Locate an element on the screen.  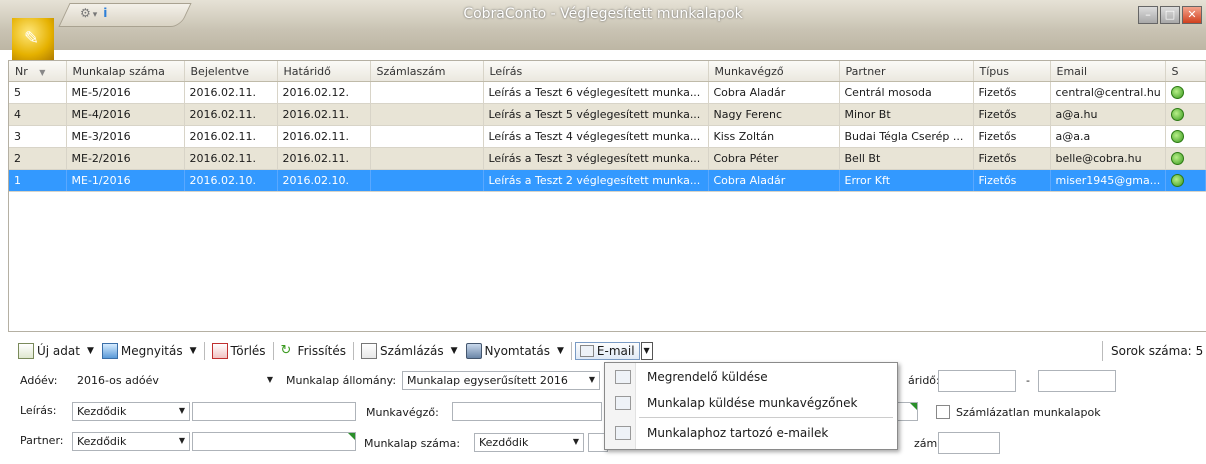
refresh-icon: ↻ is located at coordinates (286, 350).